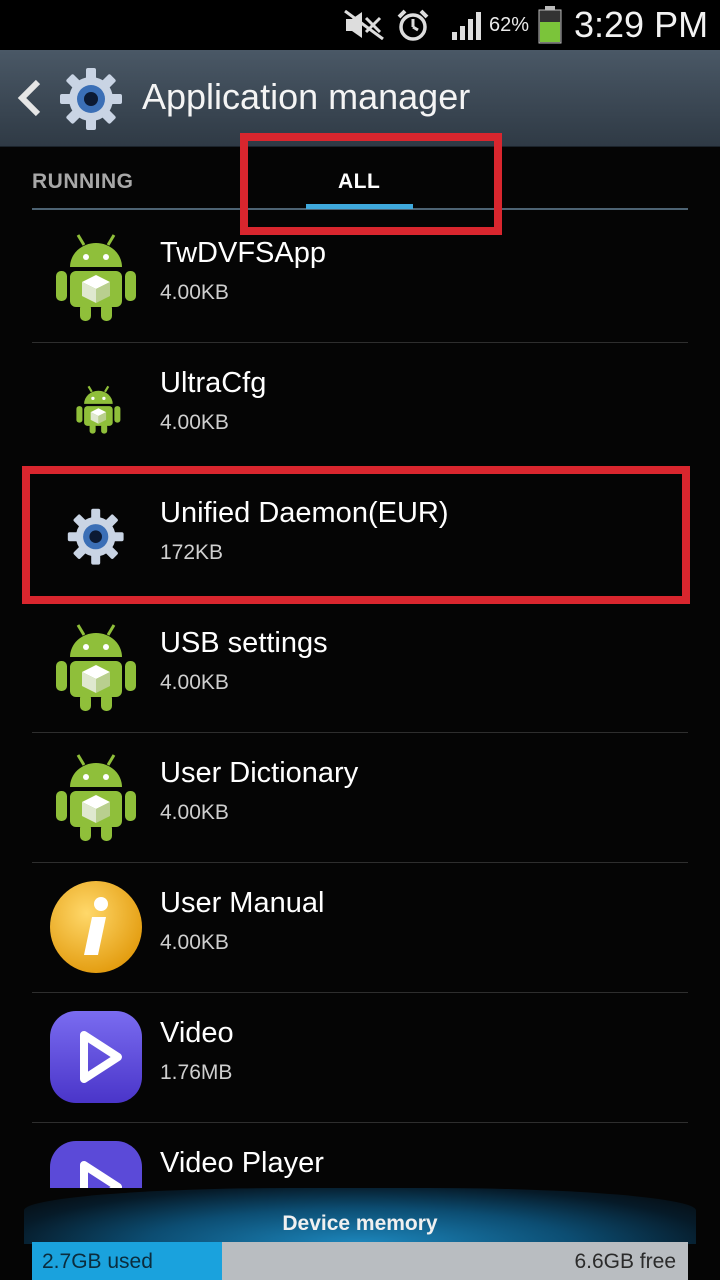 The width and height of the screenshot is (720, 1280). I want to click on app-name: User Manual, so click(242, 903).